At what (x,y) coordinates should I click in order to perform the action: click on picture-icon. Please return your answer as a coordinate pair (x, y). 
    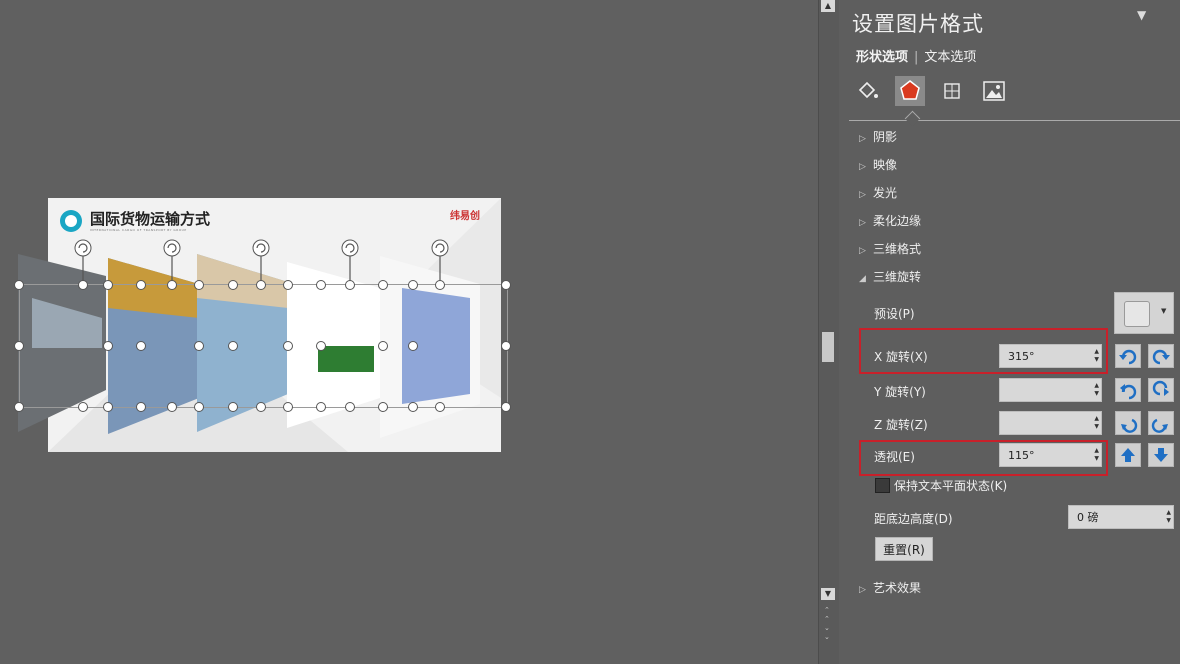
    Looking at the image, I should click on (994, 91).